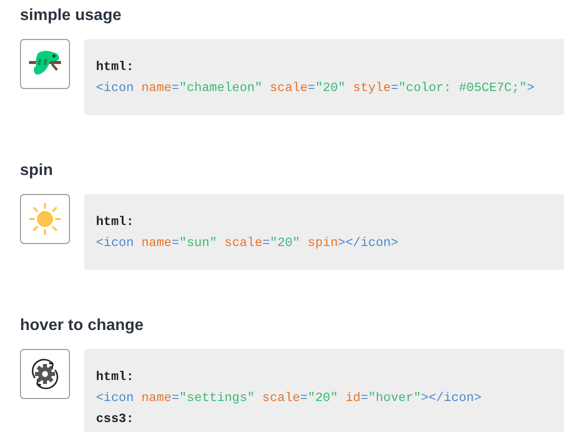  What do you see at coordinates (71, 16) in the screenshot?
I see `section-heading: simple usage` at bounding box center [71, 16].